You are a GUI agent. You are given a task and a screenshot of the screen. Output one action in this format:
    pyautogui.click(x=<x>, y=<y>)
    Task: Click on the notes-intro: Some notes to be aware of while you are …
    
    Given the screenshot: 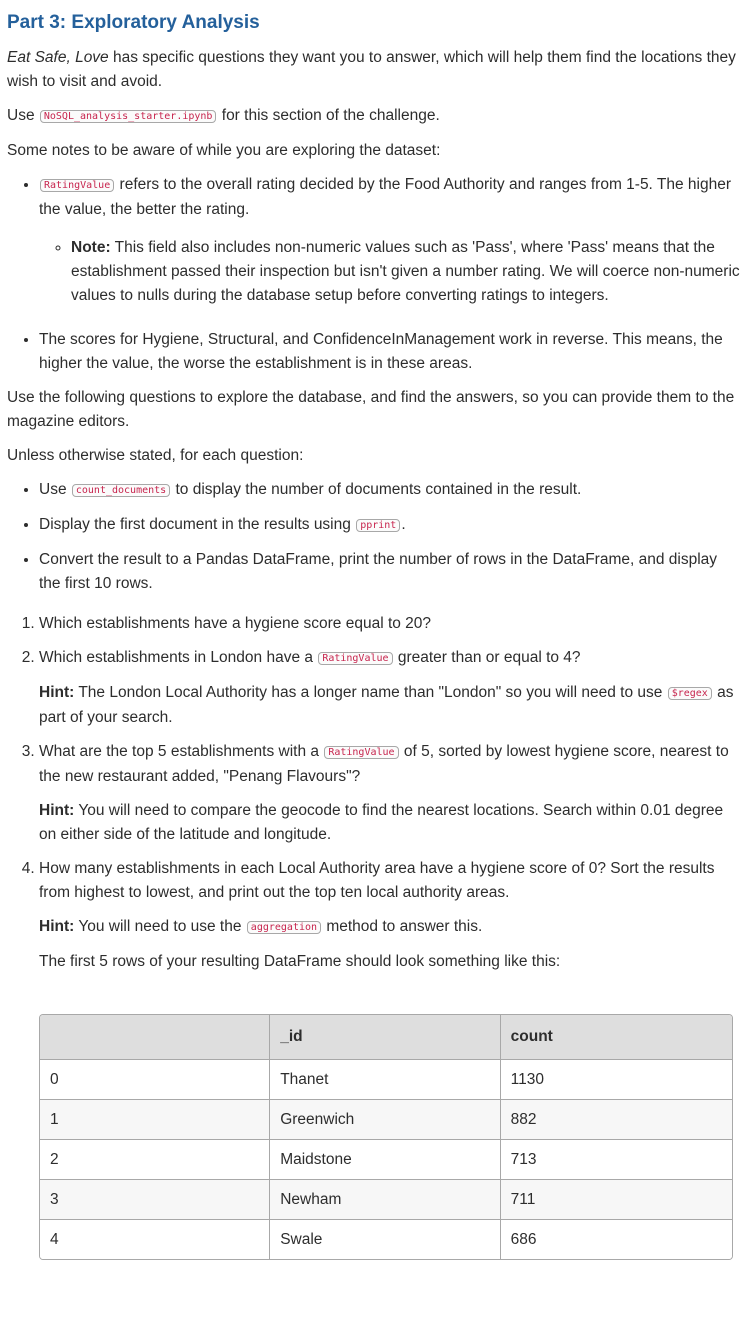 What is the action you would take?
    pyautogui.click(x=224, y=150)
    